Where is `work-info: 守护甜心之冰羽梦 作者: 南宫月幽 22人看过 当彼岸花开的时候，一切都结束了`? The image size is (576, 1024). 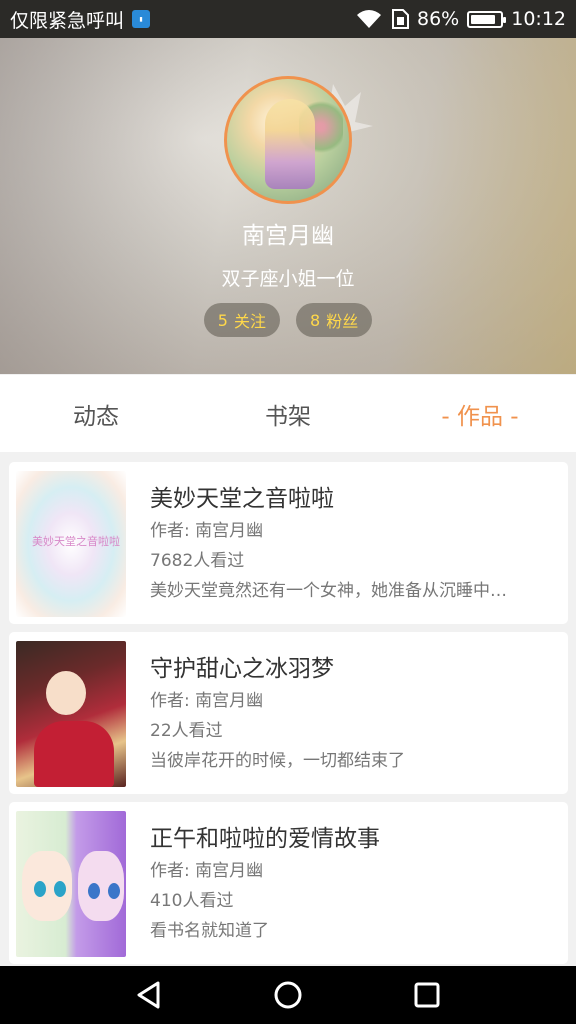
work-info: 守护甜心之冰羽梦 作者: 南宫月幽 22人看过 当彼岸花开的时候，一切都结束了 is located at coordinates (354, 714).